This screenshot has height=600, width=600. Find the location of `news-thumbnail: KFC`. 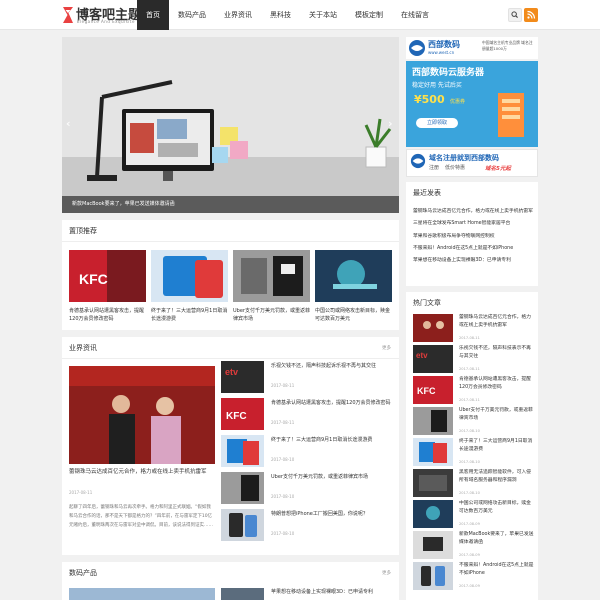

news-thumbnail: KFC is located at coordinates (242, 414).